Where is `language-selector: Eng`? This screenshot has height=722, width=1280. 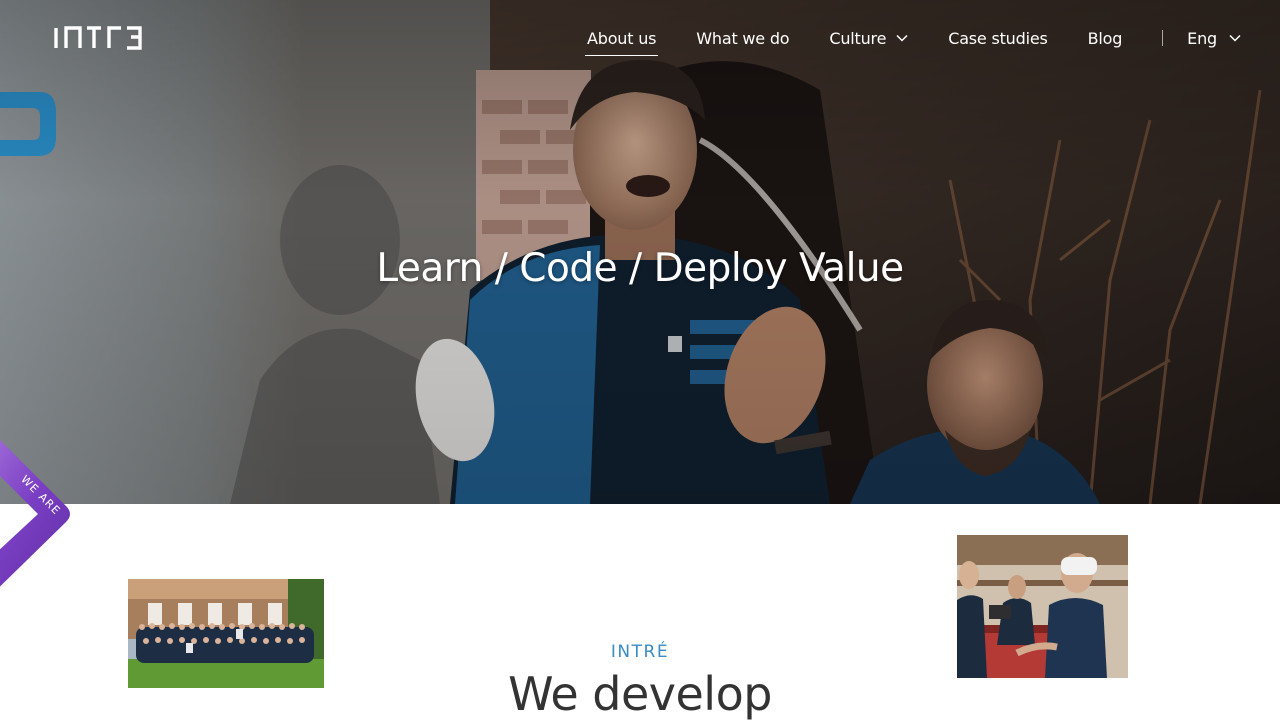
language-selector: Eng is located at coordinates (1214, 38).